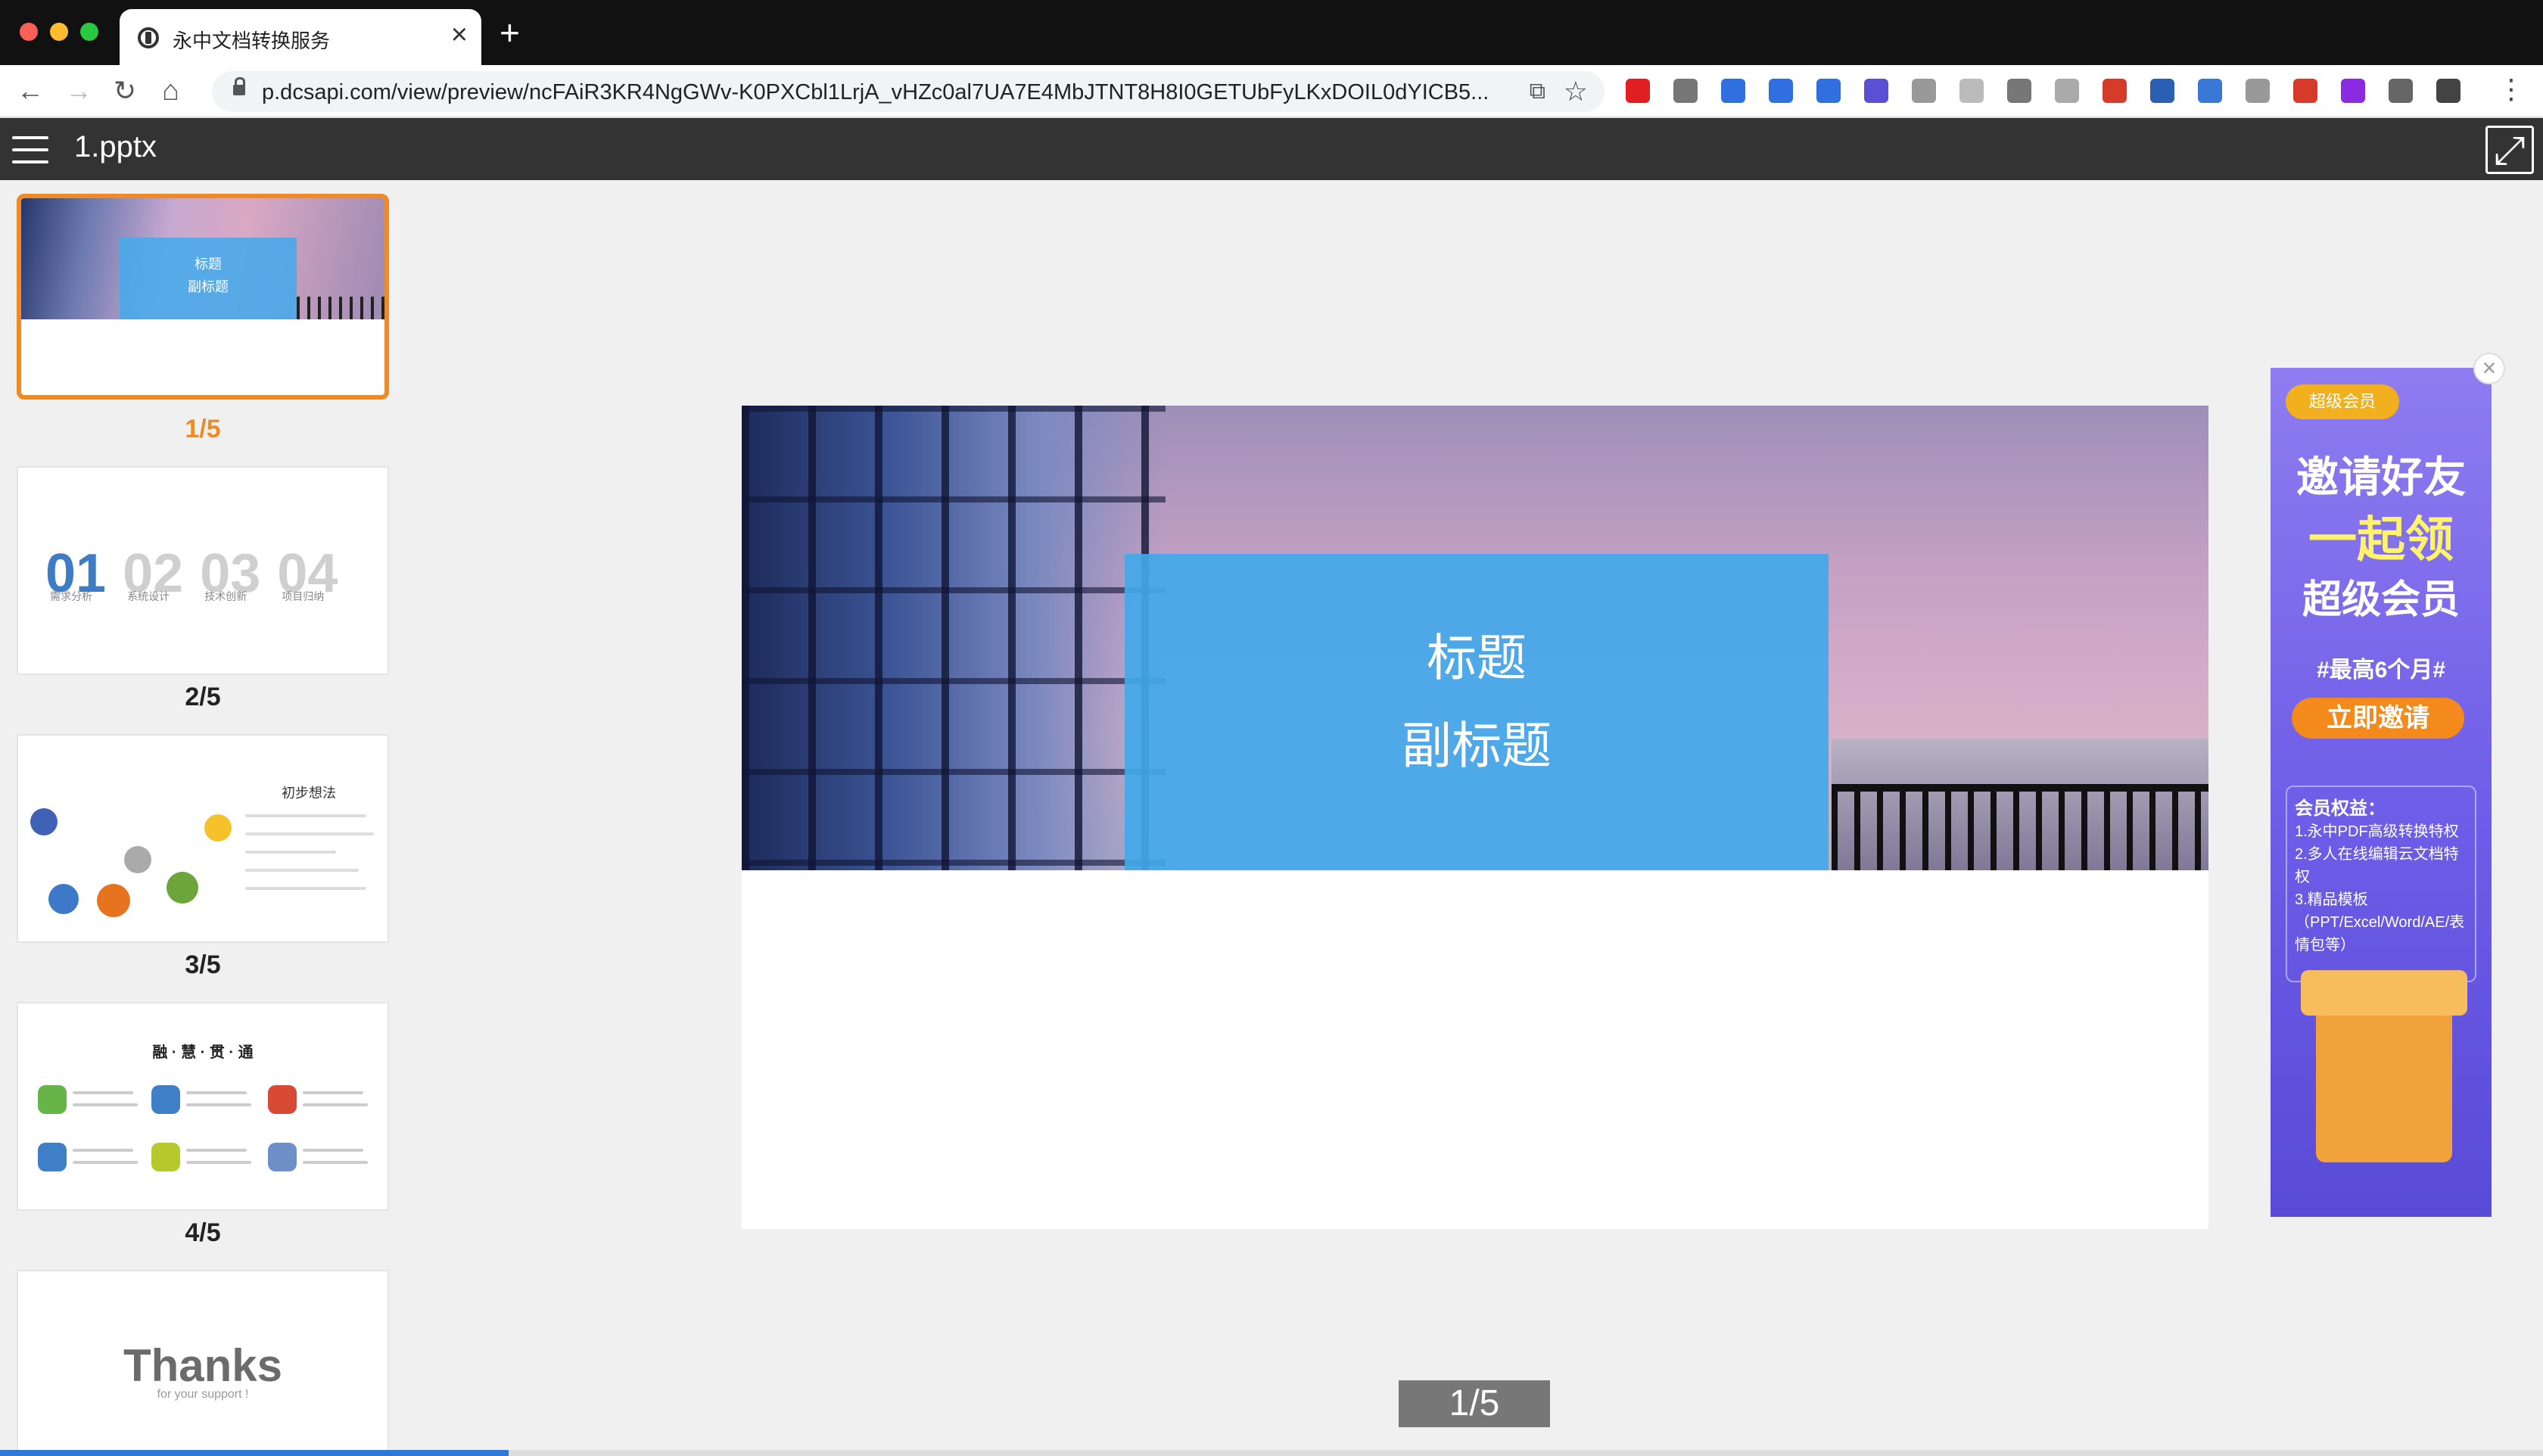  What do you see at coordinates (2377, 865) in the screenshot?
I see `benefit-item: 2.多人在线编辑云文档特权` at bounding box center [2377, 865].